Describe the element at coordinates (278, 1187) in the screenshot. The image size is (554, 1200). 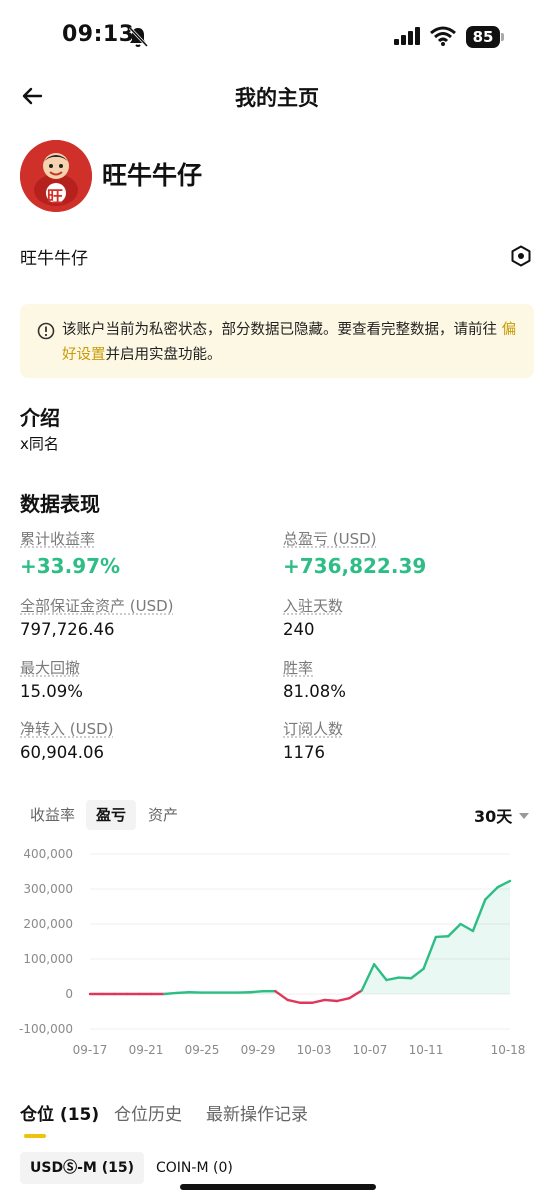
I see `home-indicator` at that location.